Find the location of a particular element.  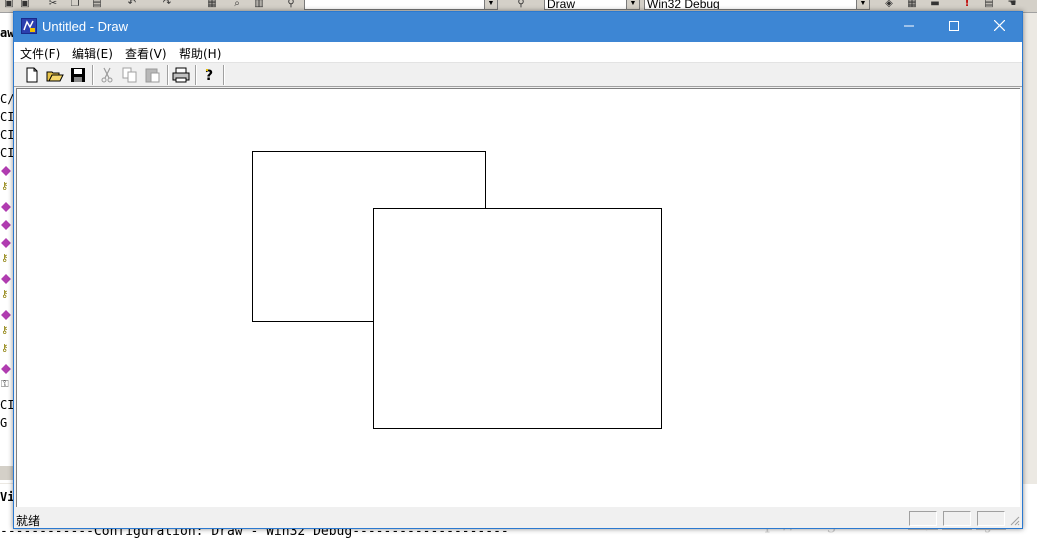

close-icon is located at coordinates (999, 25).